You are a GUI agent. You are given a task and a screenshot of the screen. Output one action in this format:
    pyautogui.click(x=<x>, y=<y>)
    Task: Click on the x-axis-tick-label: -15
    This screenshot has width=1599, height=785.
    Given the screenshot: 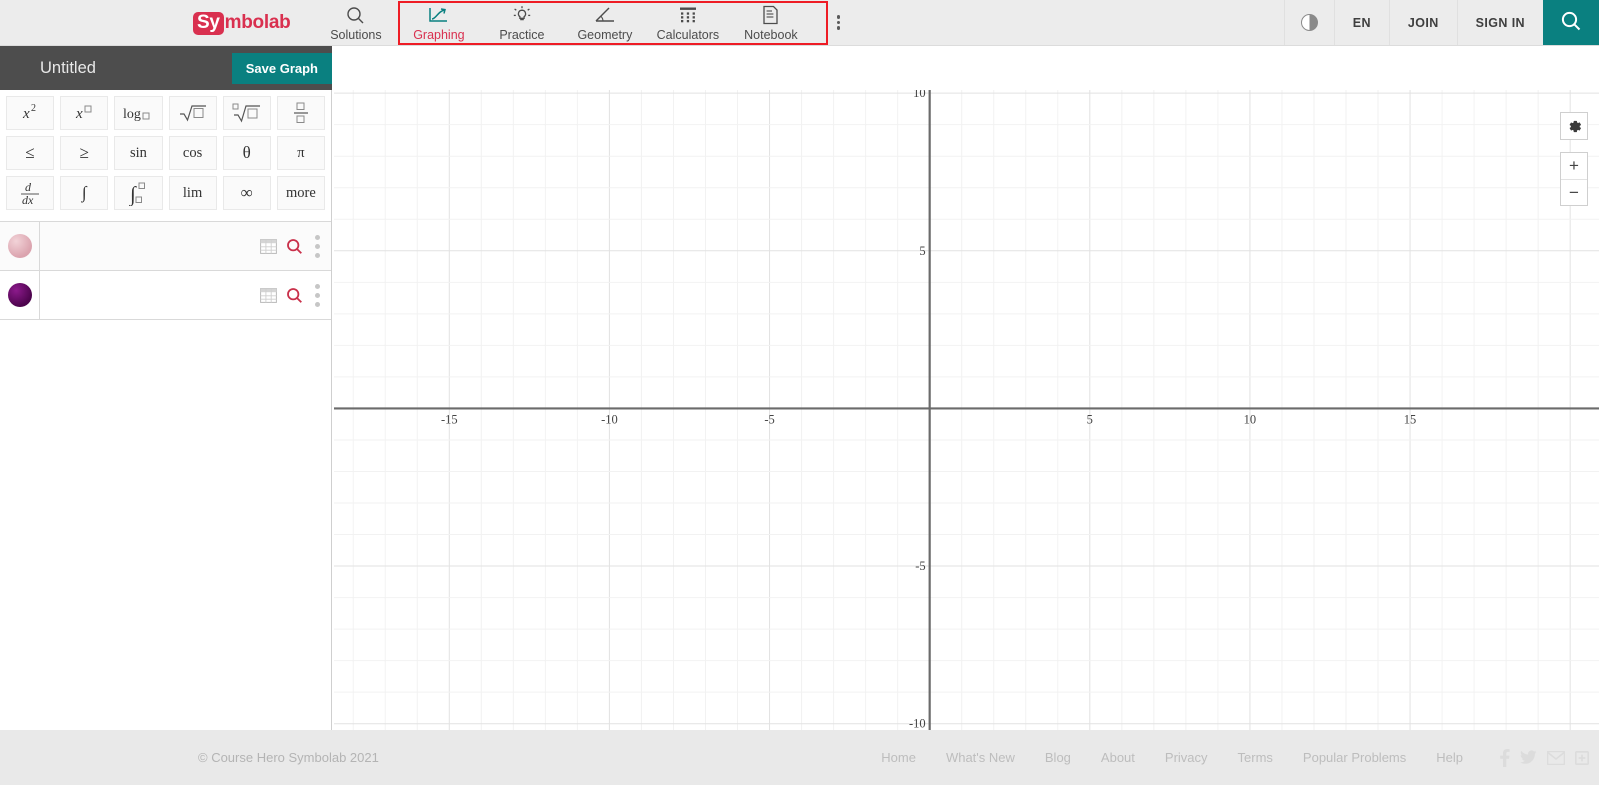 What is the action you would take?
    pyautogui.click(x=449, y=419)
    